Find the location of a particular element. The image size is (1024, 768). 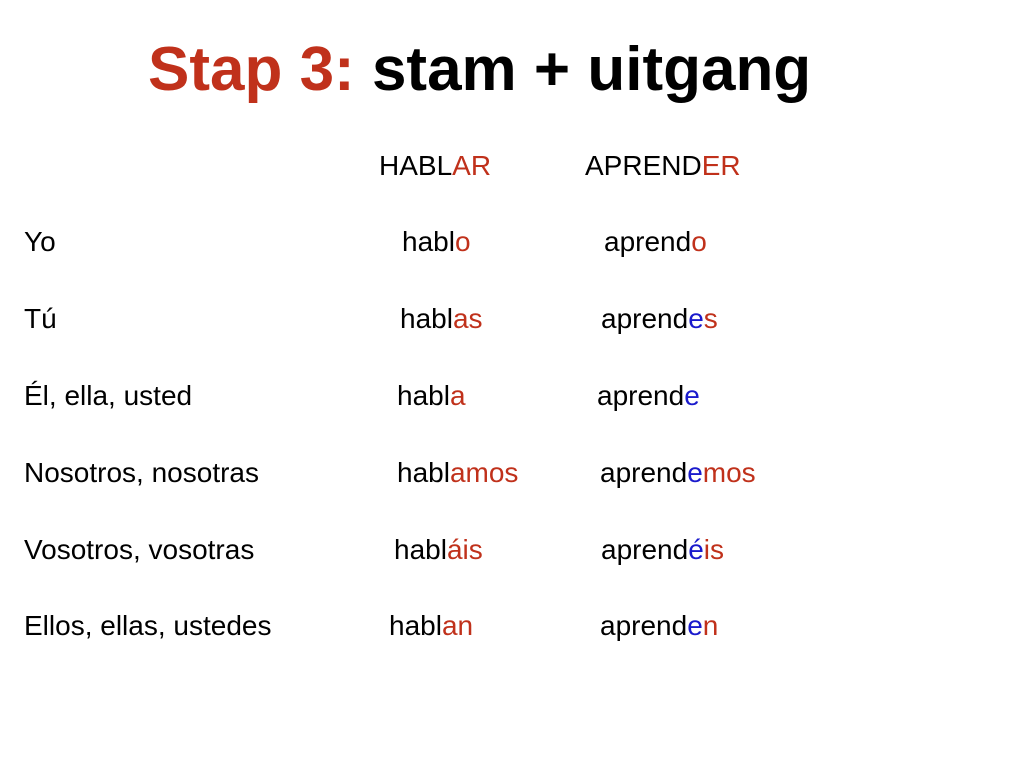

verb-ending: a is located at coordinates (457, 395).